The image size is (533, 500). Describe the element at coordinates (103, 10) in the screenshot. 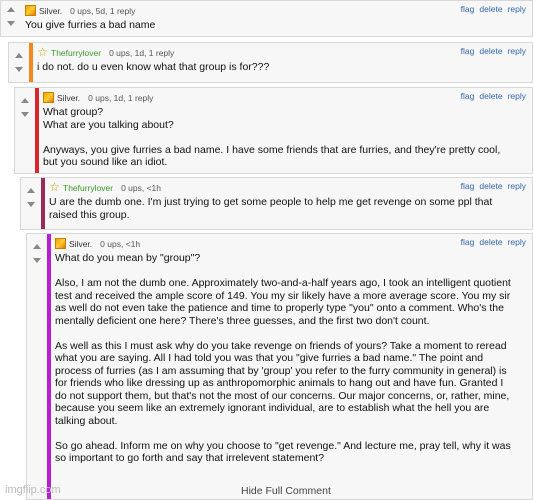

I see `comment-meta: 0 ups, 5d, 1 reply` at that location.